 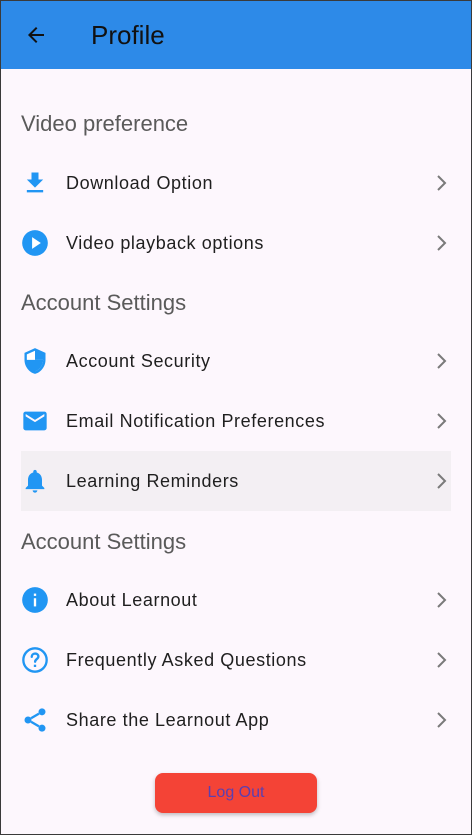 I want to click on list-item-about-learnout: About Learnout, so click(x=236, y=600).